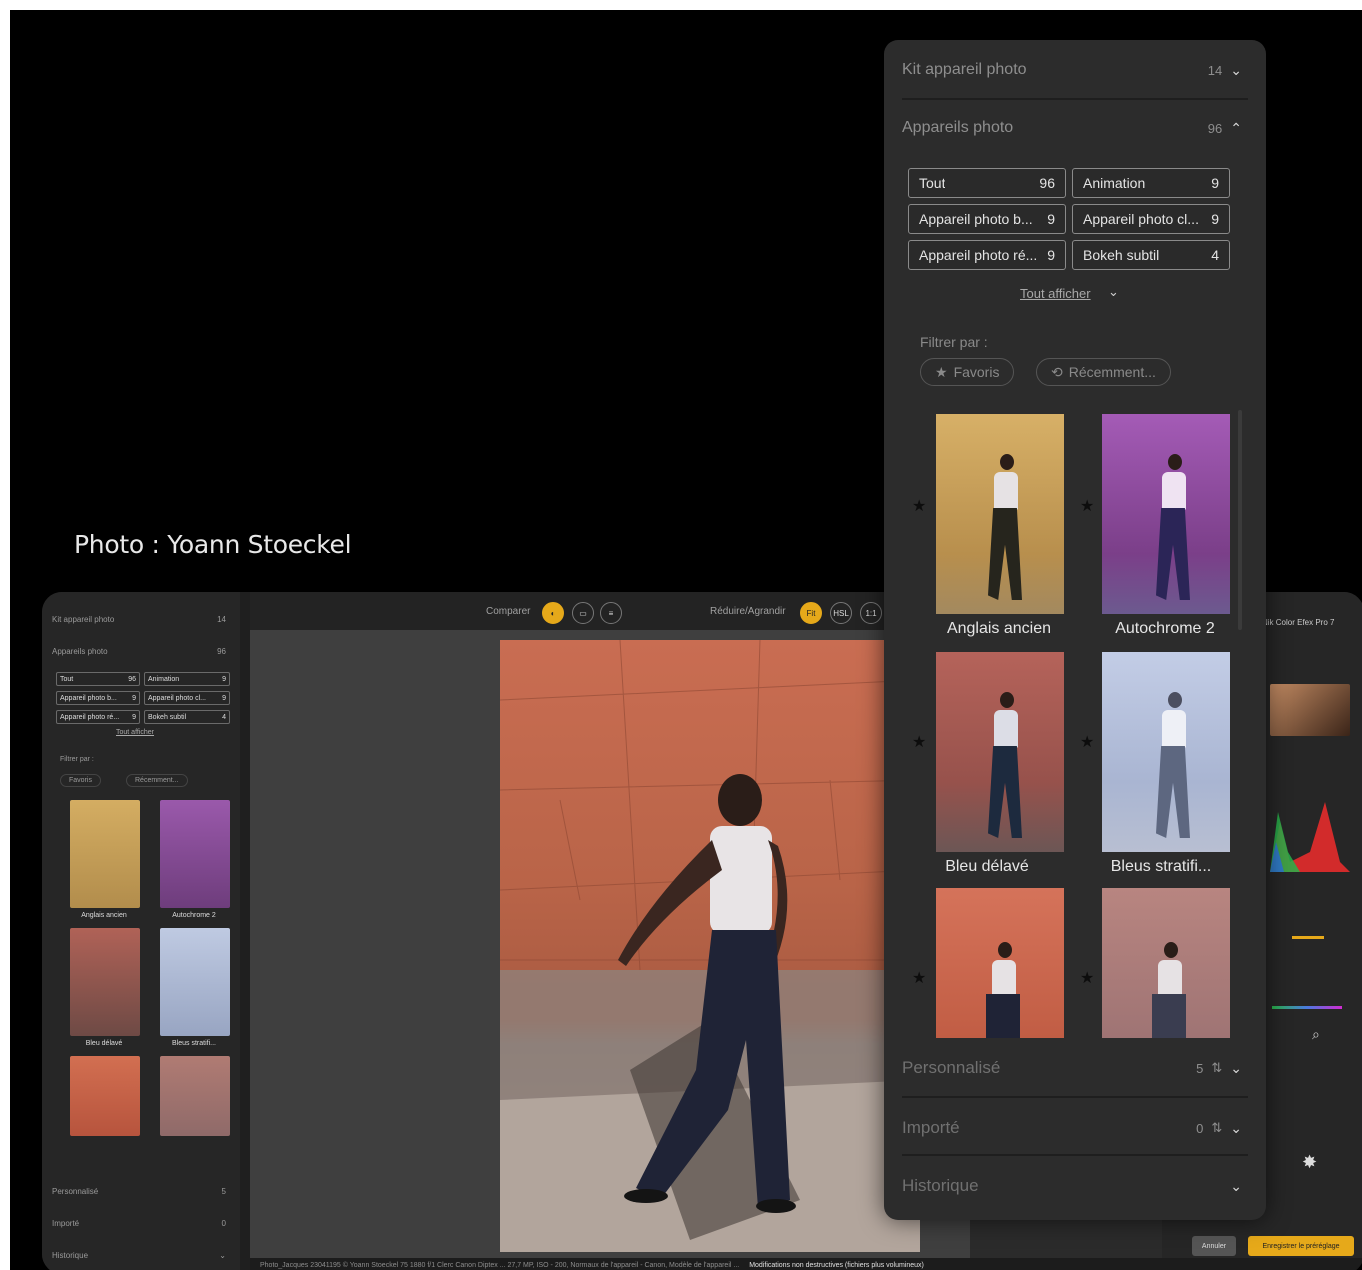 The height and width of the screenshot is (1270, 1362). What do you see at coordinates (1316, 1034) in the screenshot?
I see `zoom-icon: ⌕` at bounding box center [1316, 1034].